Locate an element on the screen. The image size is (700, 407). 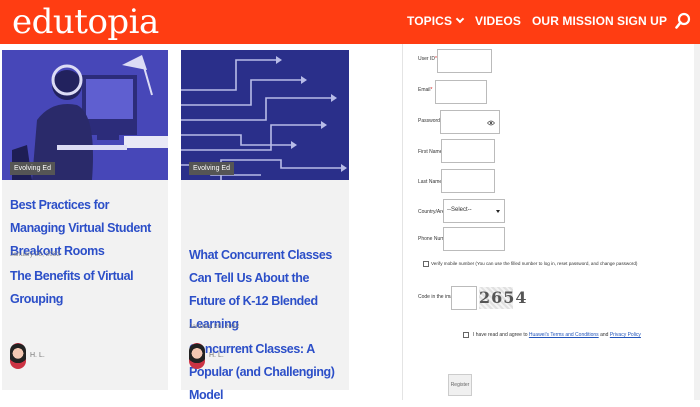
student-at-computer-image is located at coordinates (86, 115).